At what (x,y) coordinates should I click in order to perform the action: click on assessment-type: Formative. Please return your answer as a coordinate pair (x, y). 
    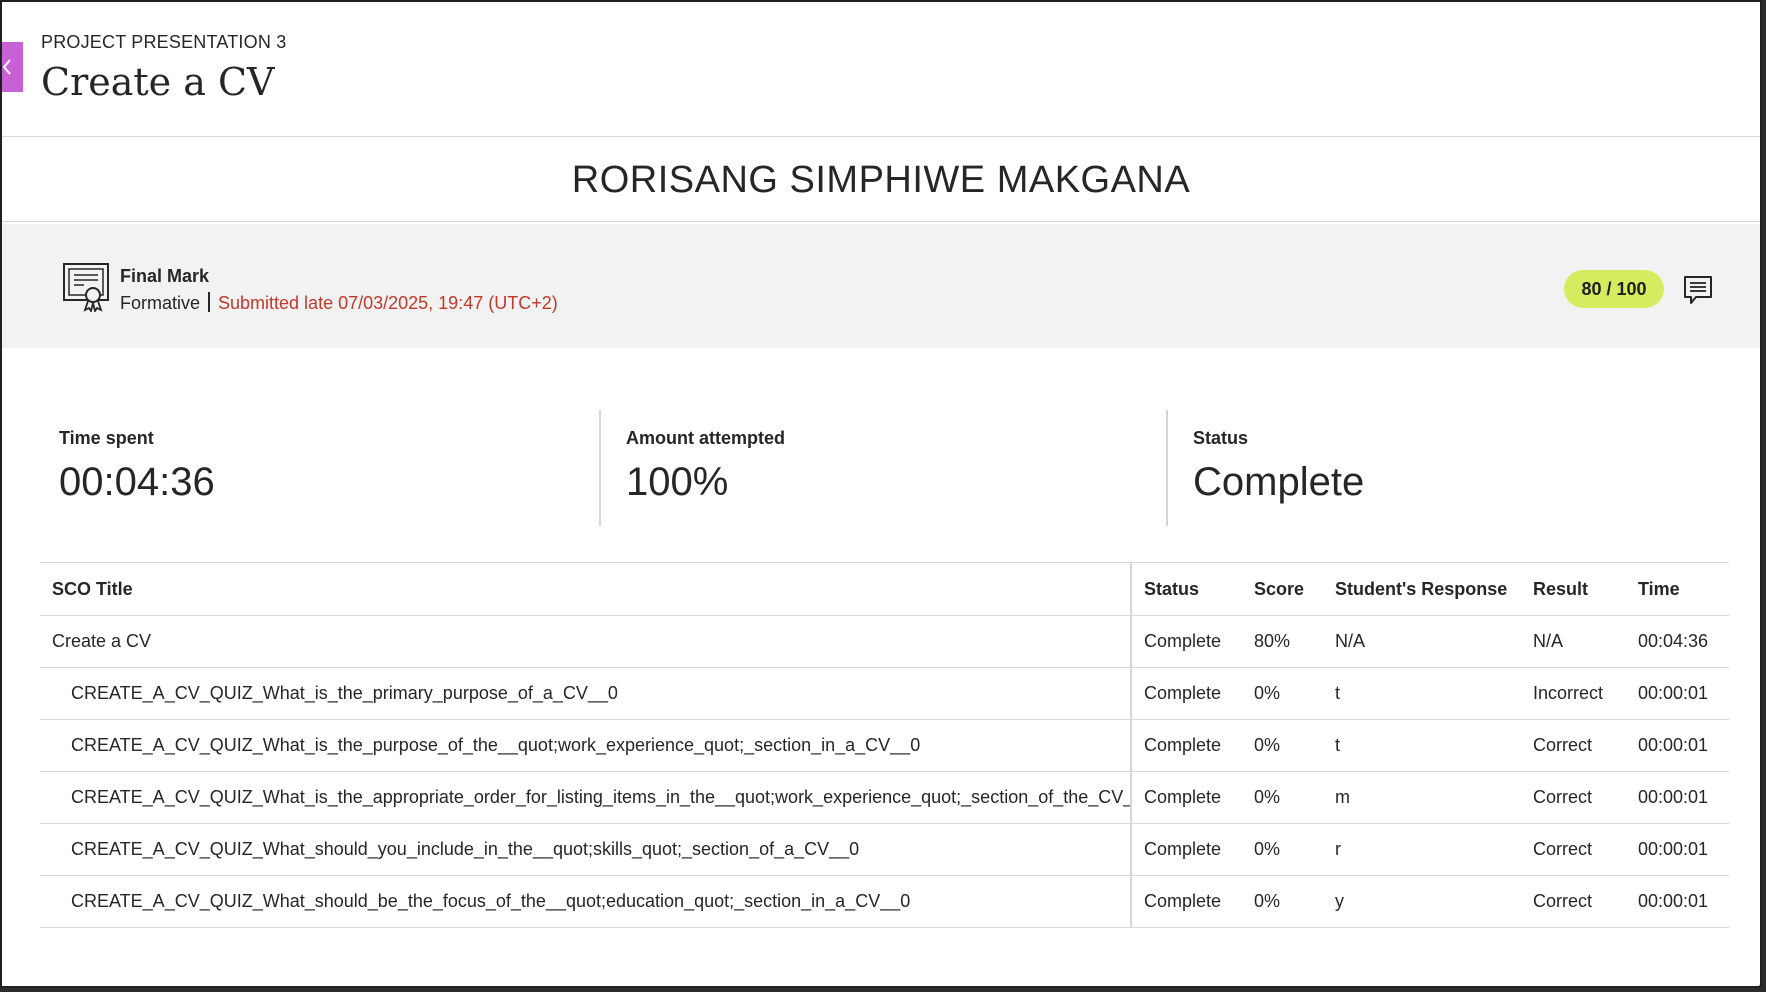
    Looking at the image, I should click on (160, 303).